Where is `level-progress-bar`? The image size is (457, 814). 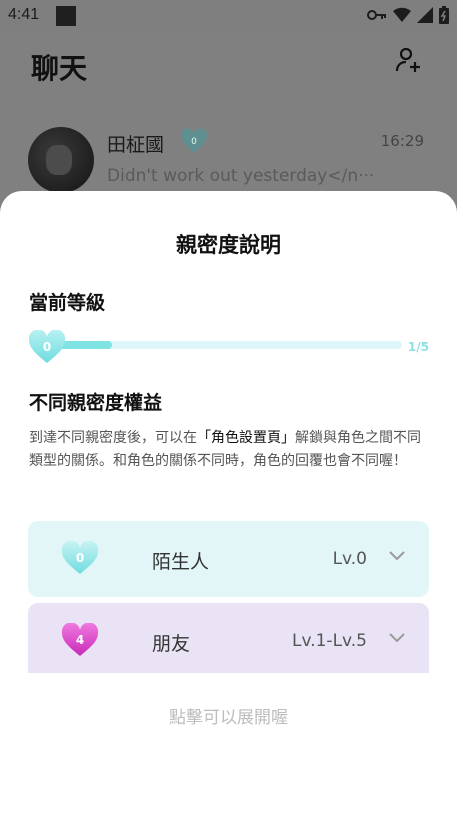
level-progress-bar is located at coordinates (221, 345).